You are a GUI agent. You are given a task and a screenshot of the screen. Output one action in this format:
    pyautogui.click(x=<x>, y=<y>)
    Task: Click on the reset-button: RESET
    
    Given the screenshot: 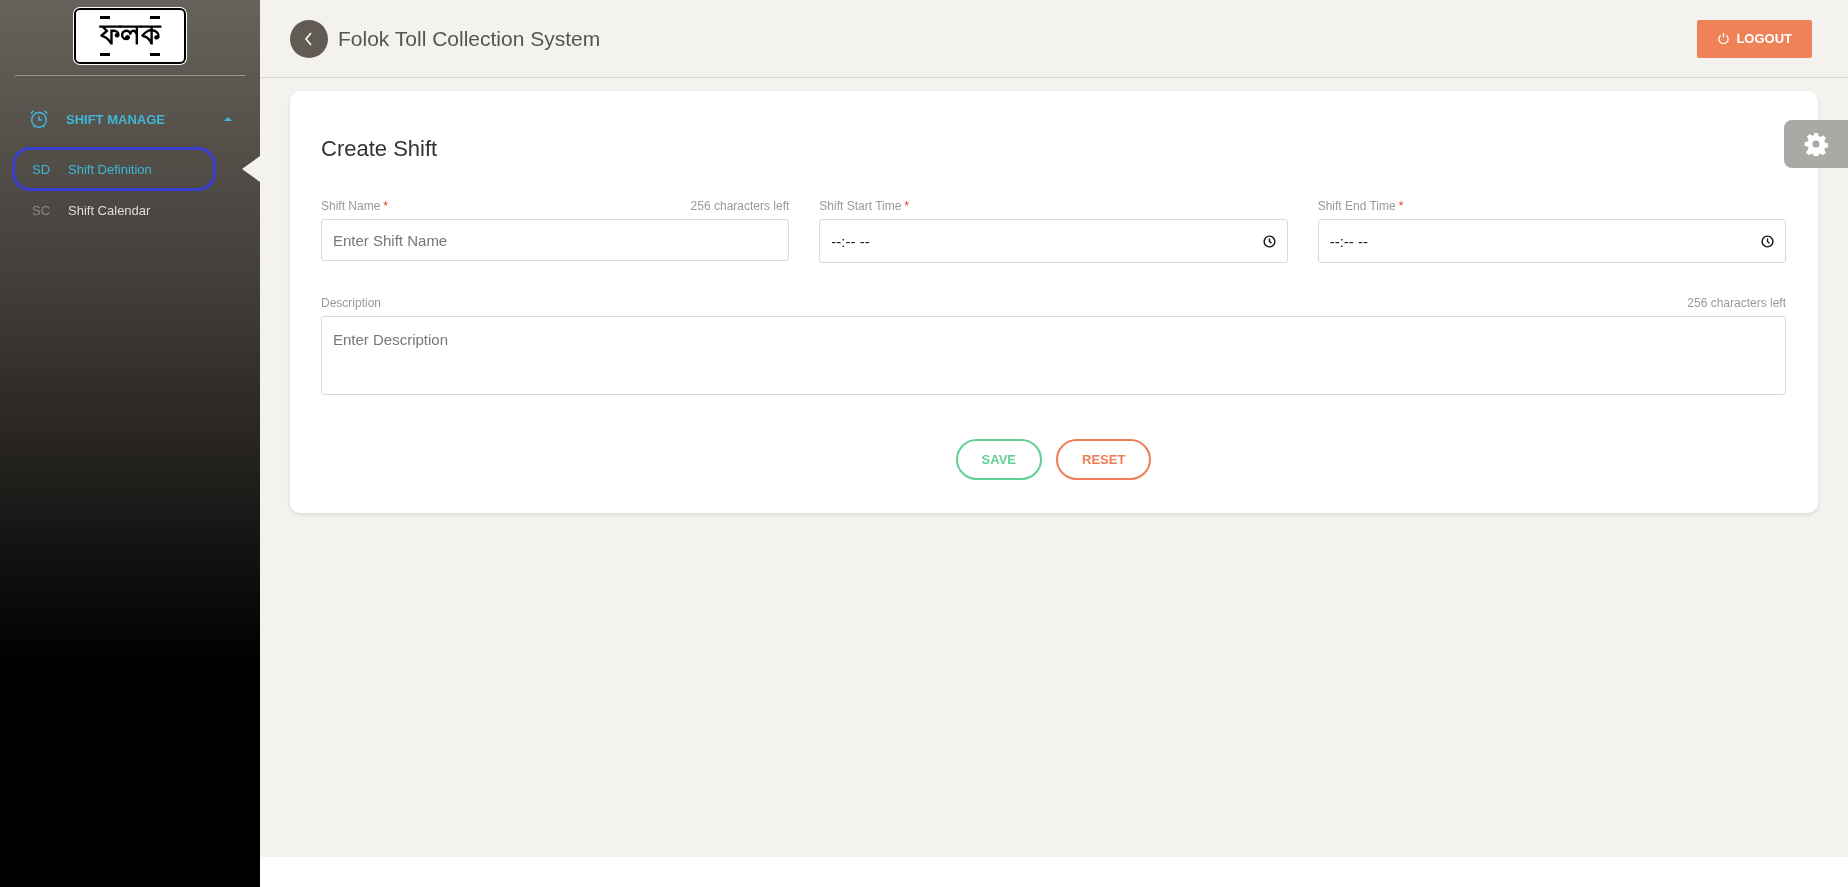 What is the action you would take?
    pyautogui.click(x=1104, y=459)
    